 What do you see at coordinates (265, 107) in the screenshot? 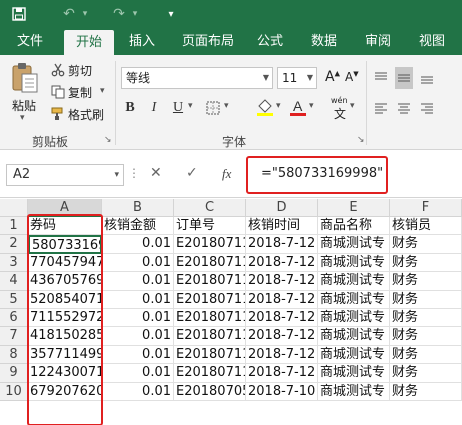
I see `fill-color-icon` at bounding box center [265, 107].